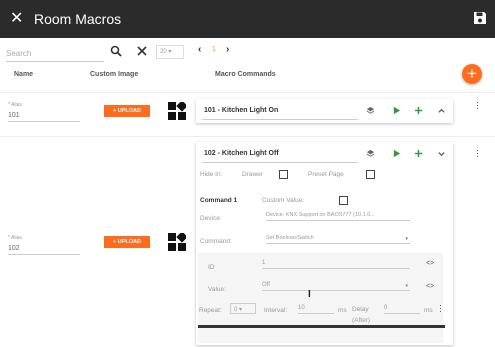 Image resolution: width=495 pixels, height=347 pixels. Describe the element at coordinates (170, 52) in the screenshot. I see `page-size-select: 20 ▾` at that location.